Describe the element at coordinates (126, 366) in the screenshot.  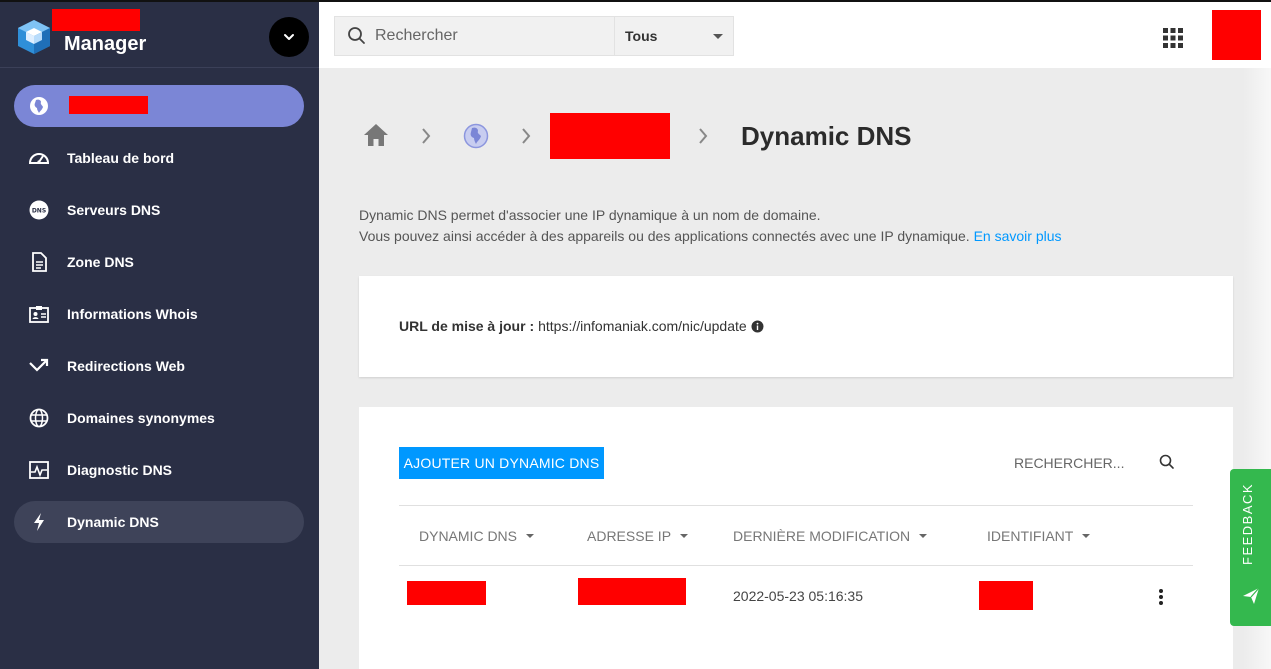
I see `sidebar-item-label: Redirections Web` at that location.